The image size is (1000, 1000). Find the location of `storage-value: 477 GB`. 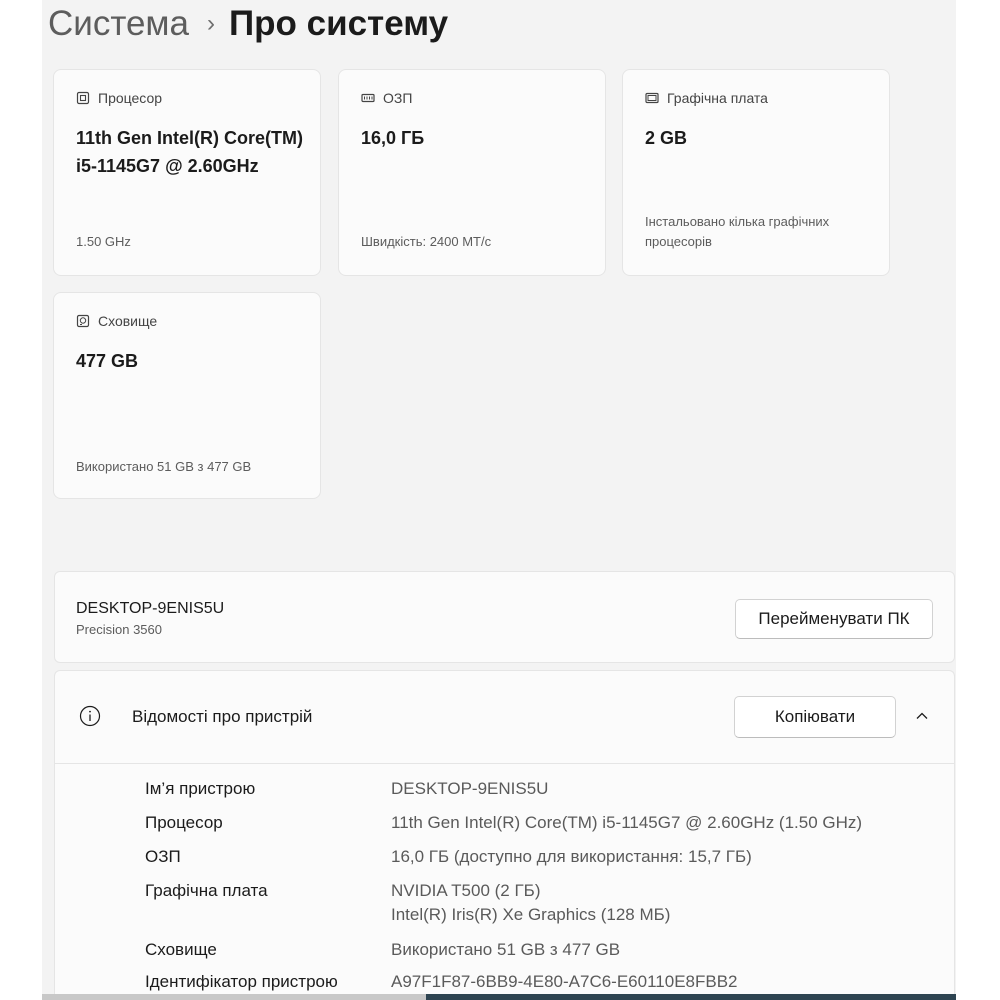

storage-value: 477 GB is located at coordinates (107, 361).